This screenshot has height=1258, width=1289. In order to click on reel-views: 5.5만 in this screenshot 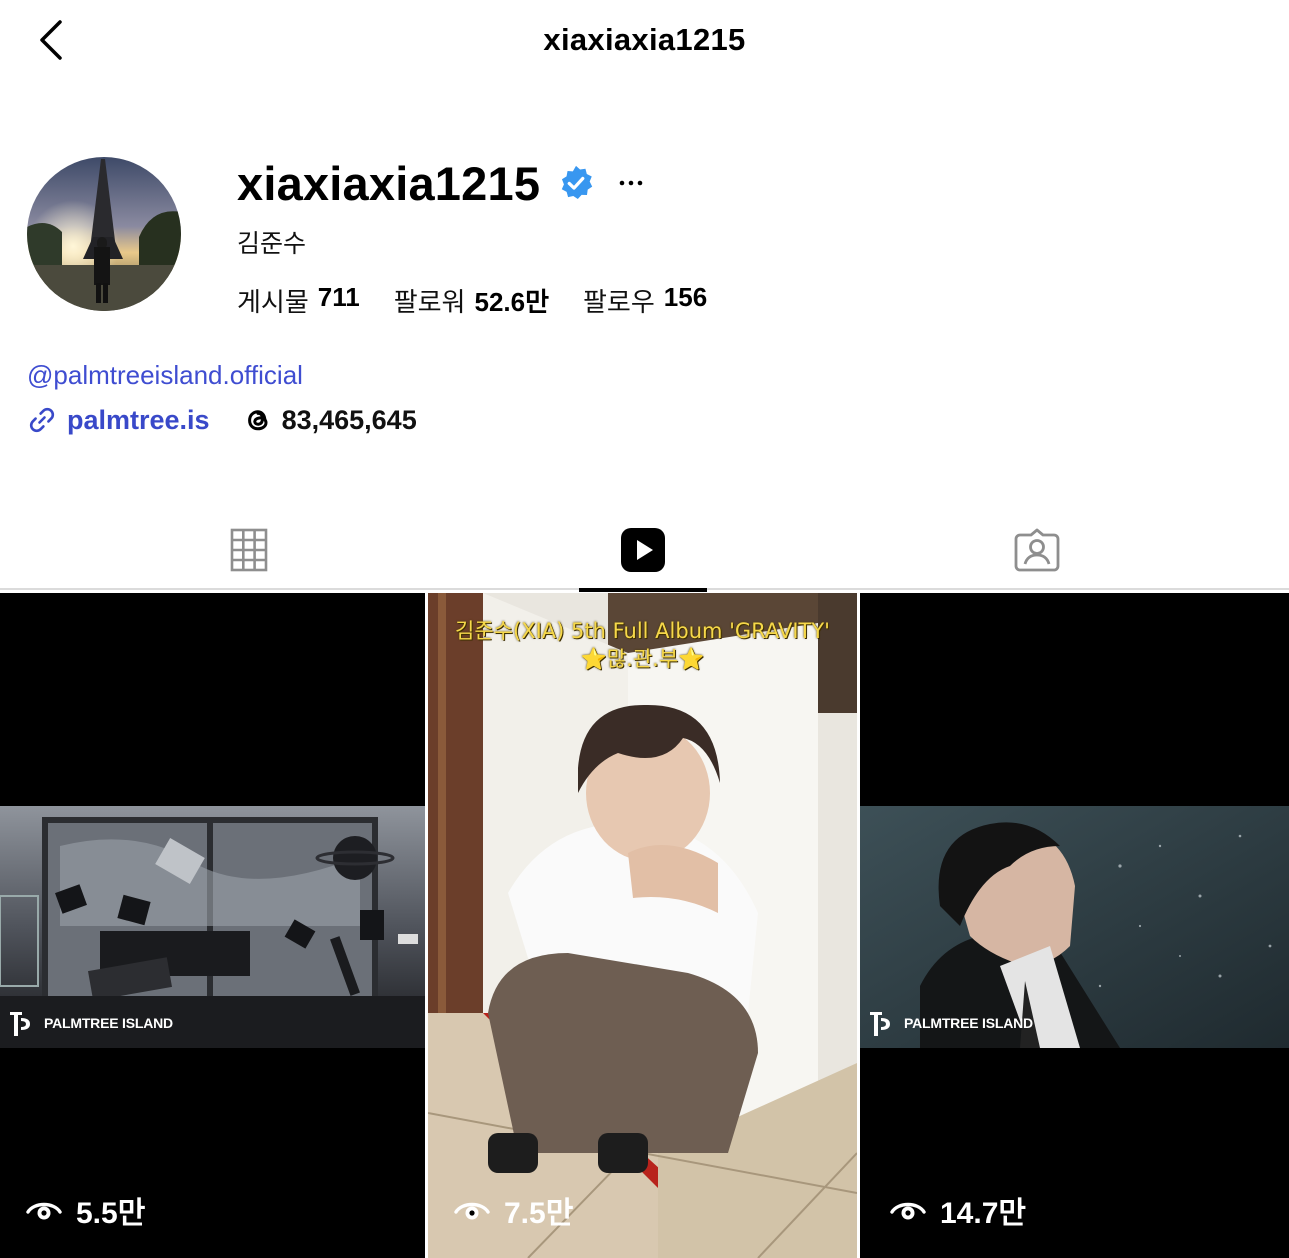, I will do `click(85, 1210)`.